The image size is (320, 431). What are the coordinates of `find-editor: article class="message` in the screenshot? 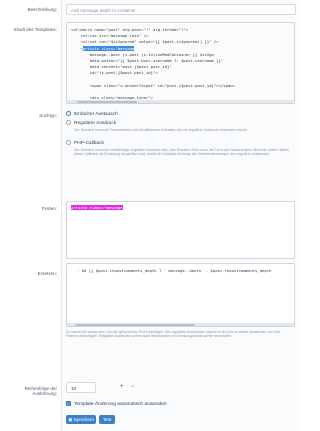 It's located at (180, 230).